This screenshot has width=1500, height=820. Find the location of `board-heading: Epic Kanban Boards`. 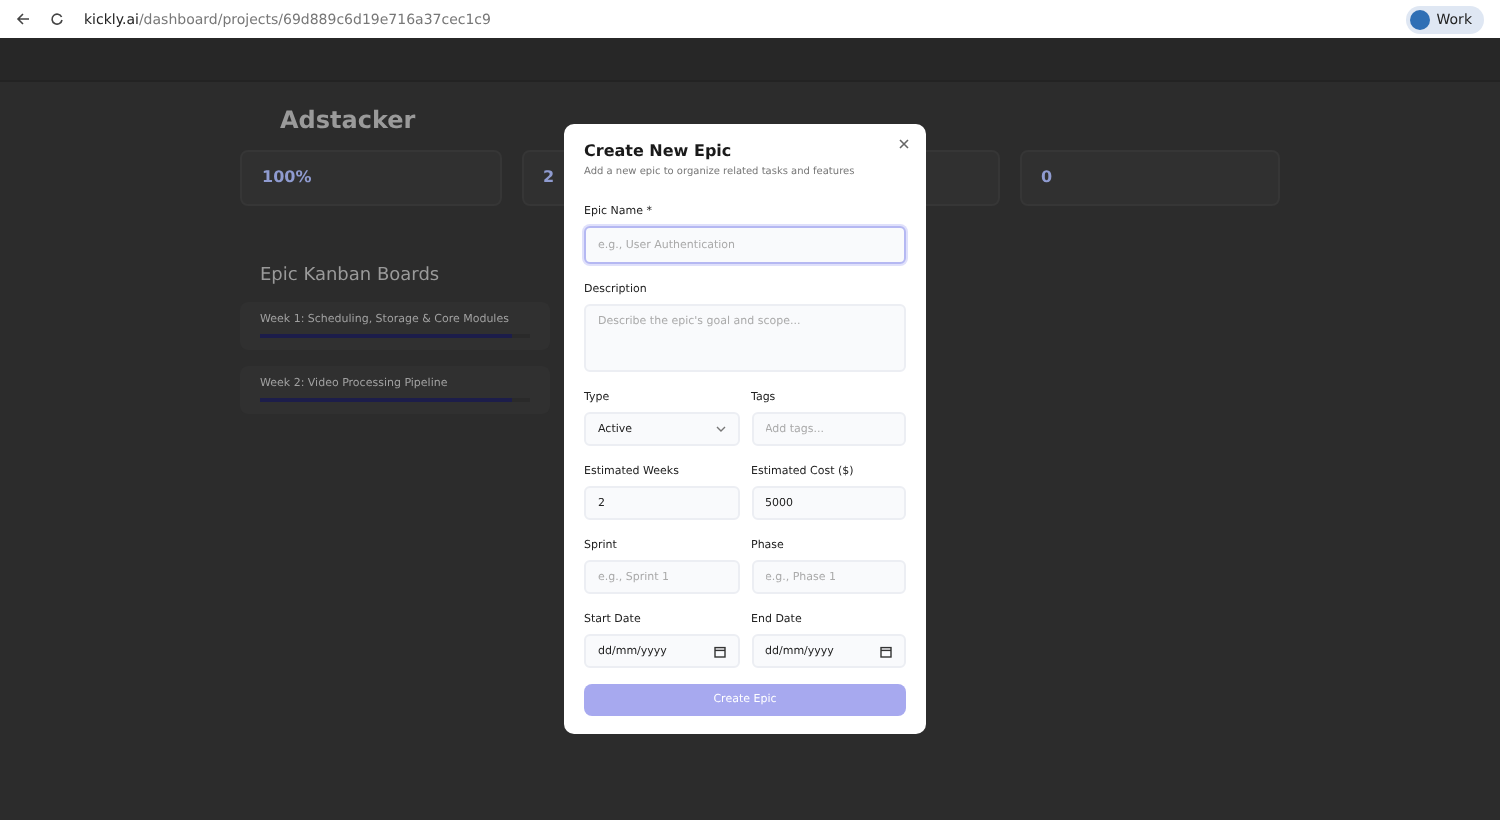

board-heading: Epic Kanban Boards is located at coordinates (350, 276).